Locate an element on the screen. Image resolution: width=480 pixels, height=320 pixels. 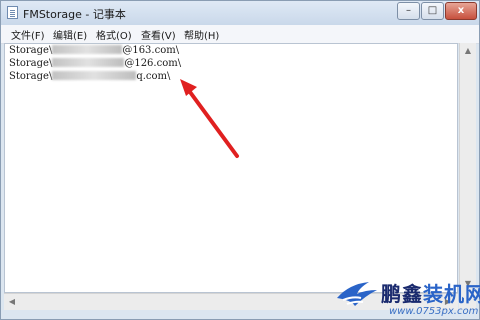
menu-view: 查看(V) is located at coordinates (158, 34).